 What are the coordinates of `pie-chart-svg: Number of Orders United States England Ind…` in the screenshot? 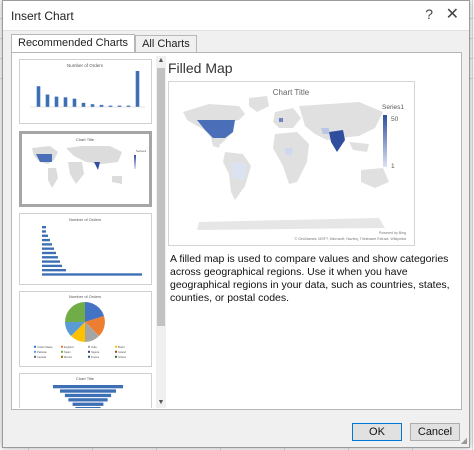 It's located at (80, 326).